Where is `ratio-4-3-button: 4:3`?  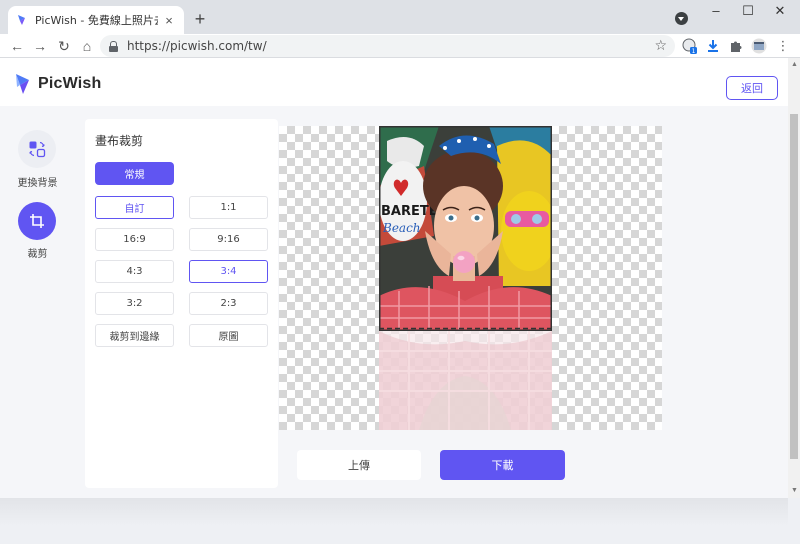
ratio-4-3-button: 4:3 is located at coordinates (134, 271).